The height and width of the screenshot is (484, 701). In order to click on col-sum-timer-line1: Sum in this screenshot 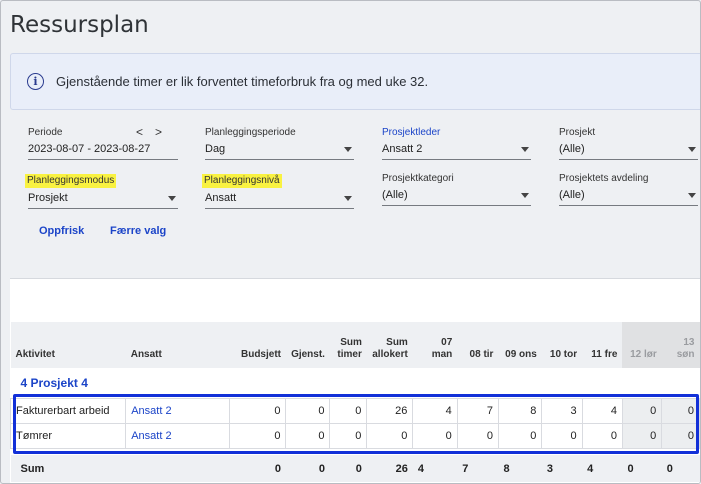, I will do `click(351, 342)`.